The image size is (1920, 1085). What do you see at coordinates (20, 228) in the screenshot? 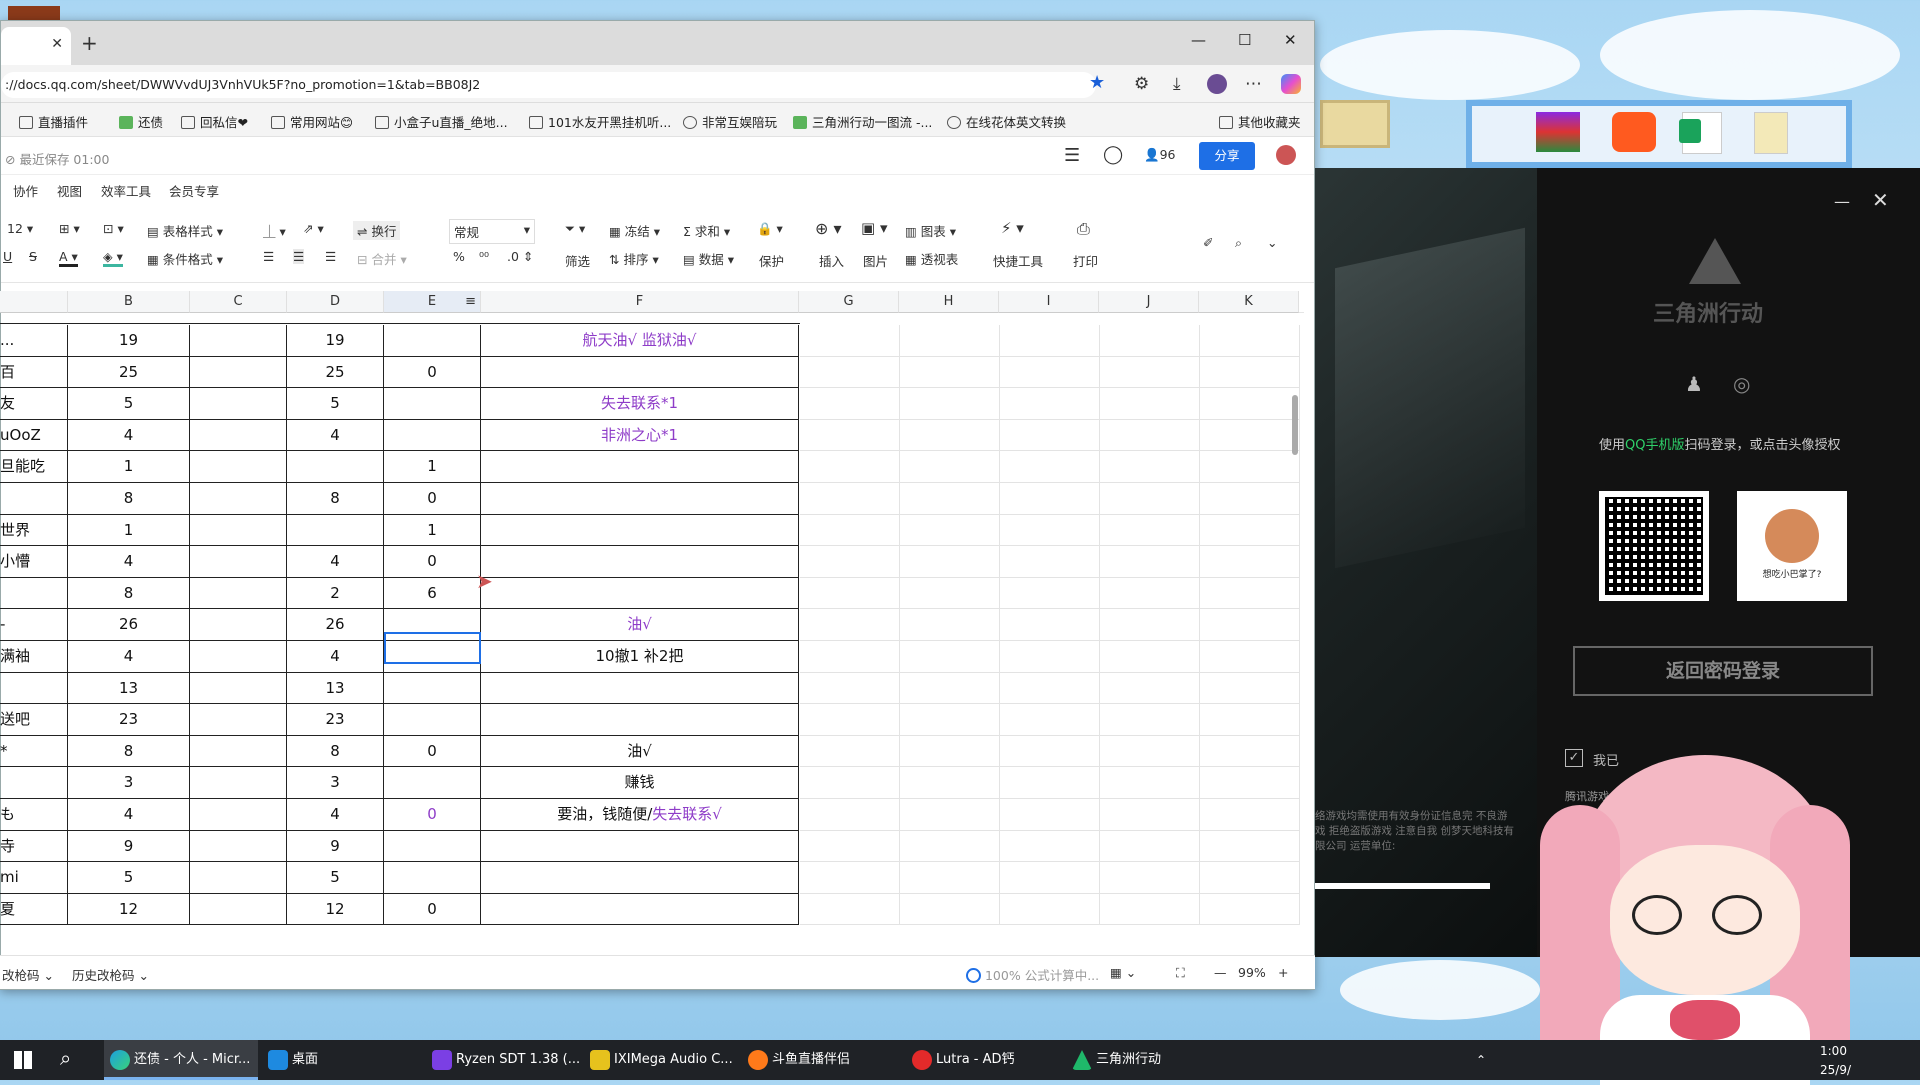
I see `font-size-select: 12 ▾` at bounding box center [20, 228].